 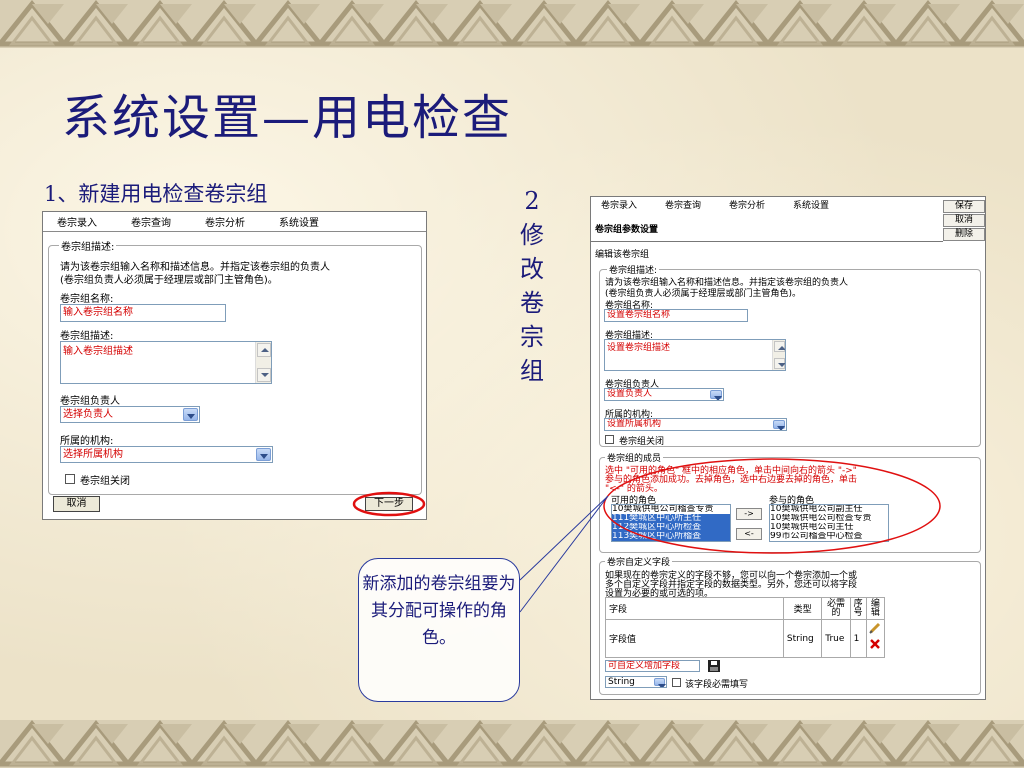 What do you see at coordinates (532, 303) in the screenshot?
I see `step-two-char: 卷` at bounding box center [532, 303].